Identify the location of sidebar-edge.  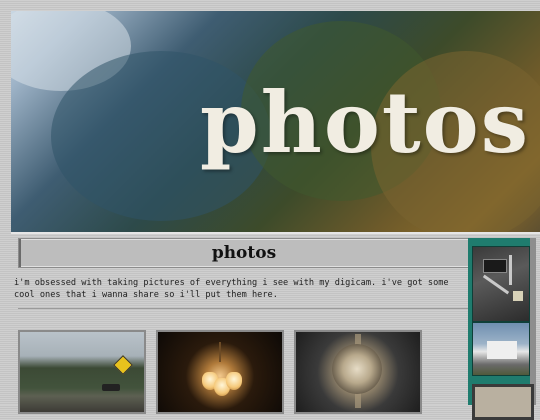
(533, 321).